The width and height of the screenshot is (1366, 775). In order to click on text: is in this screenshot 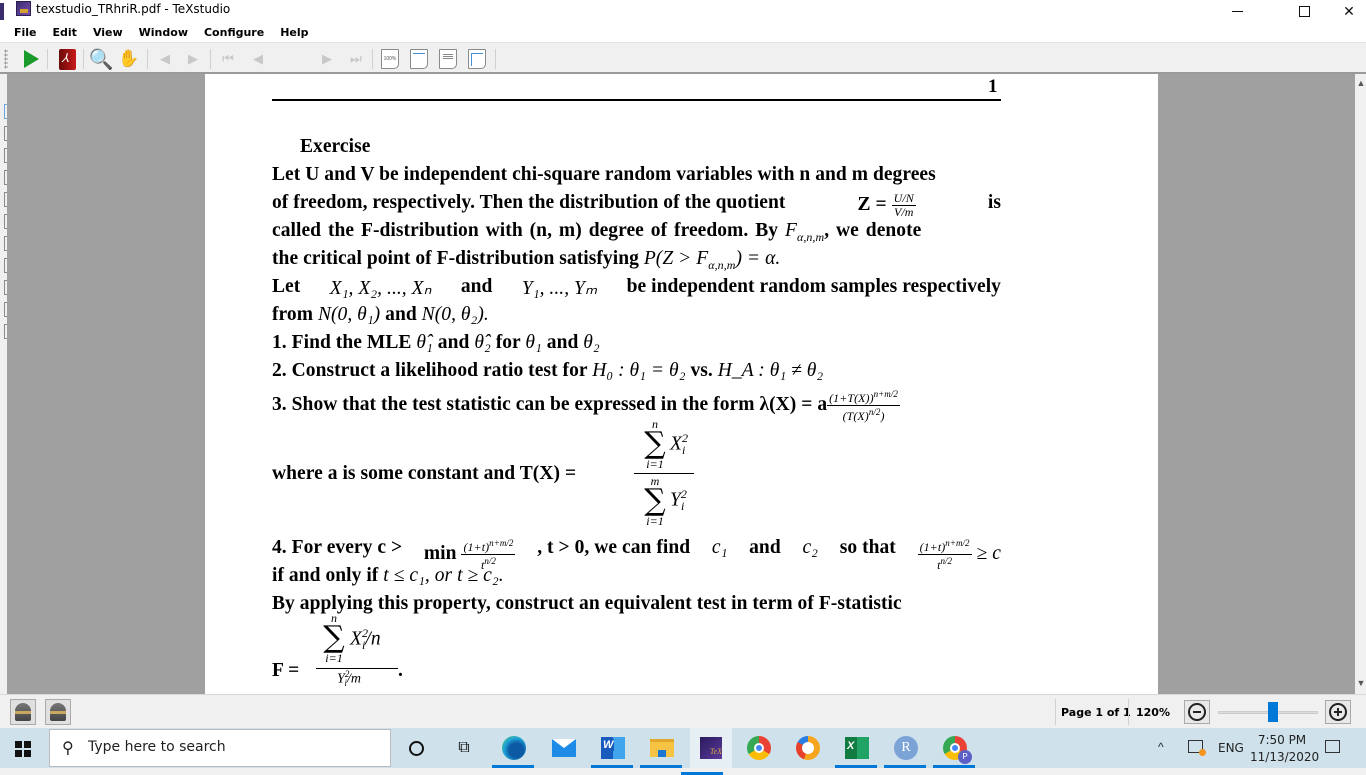, I will do `click(994, 202)`.